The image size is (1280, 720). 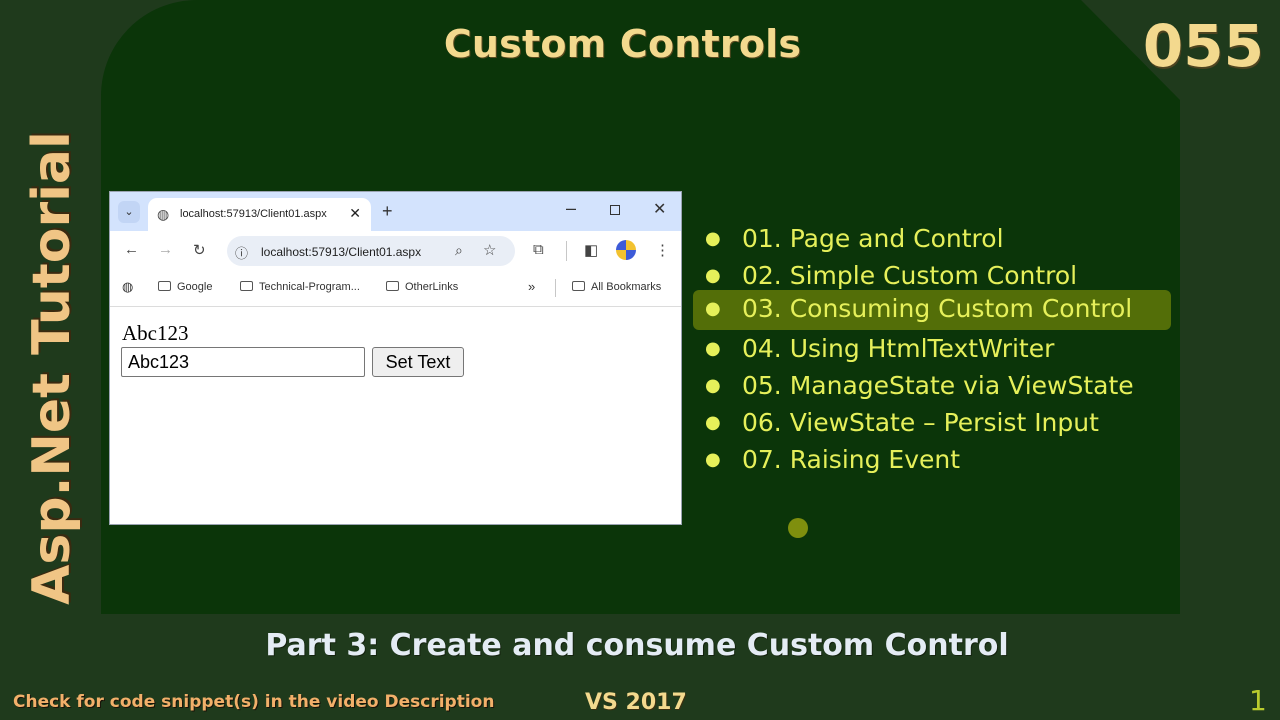 I want to click on bookmark-label: All Bookmarks, so click(x=626, y=287).